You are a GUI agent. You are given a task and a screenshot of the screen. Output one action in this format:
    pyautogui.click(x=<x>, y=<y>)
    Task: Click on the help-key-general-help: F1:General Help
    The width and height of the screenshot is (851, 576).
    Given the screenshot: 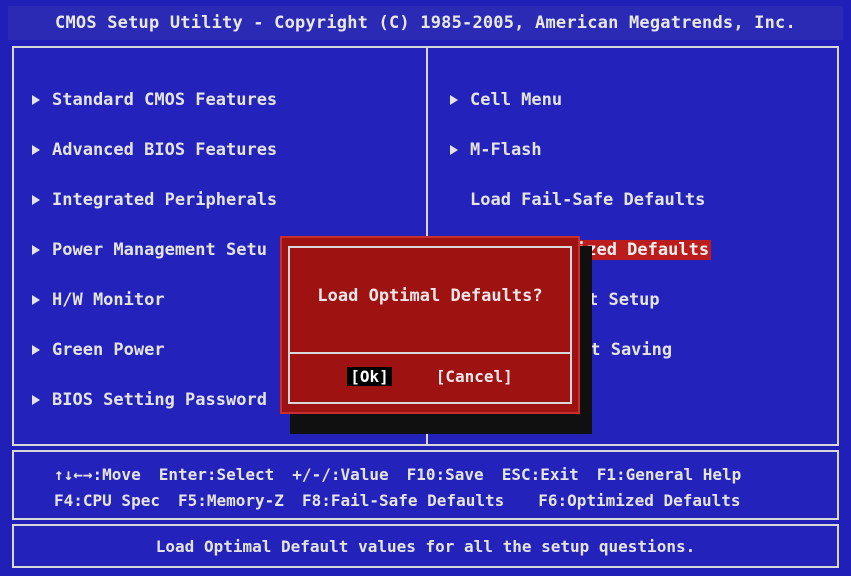 What is the action you would take?
    pyautogui.click(x=669, y=474)
    